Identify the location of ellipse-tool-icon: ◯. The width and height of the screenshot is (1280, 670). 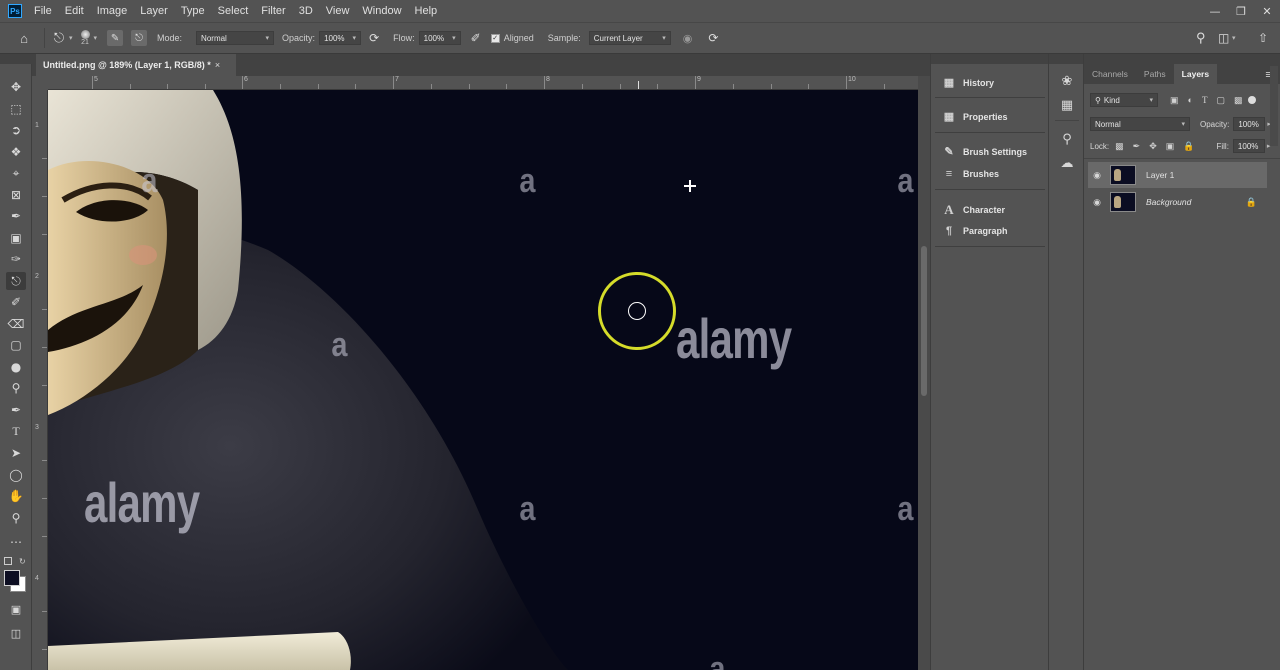
(16, 475).